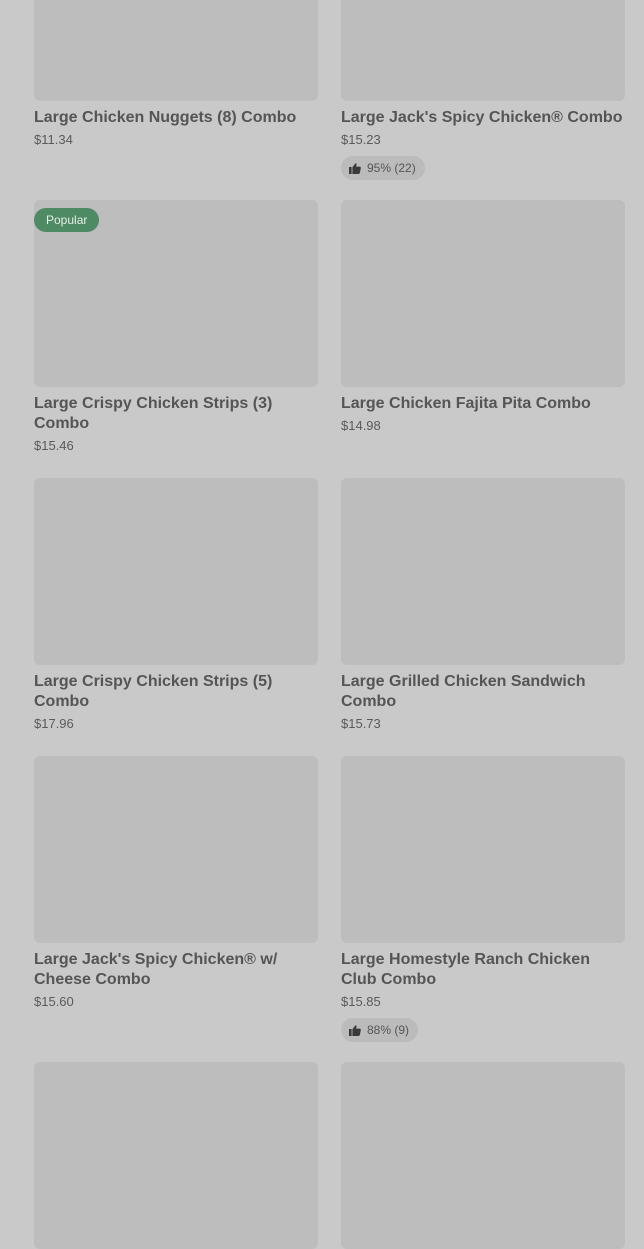  Describe the element at coordinates (54, 445) in the screenshot. I see `menu-item-price: $15.46` at that location.